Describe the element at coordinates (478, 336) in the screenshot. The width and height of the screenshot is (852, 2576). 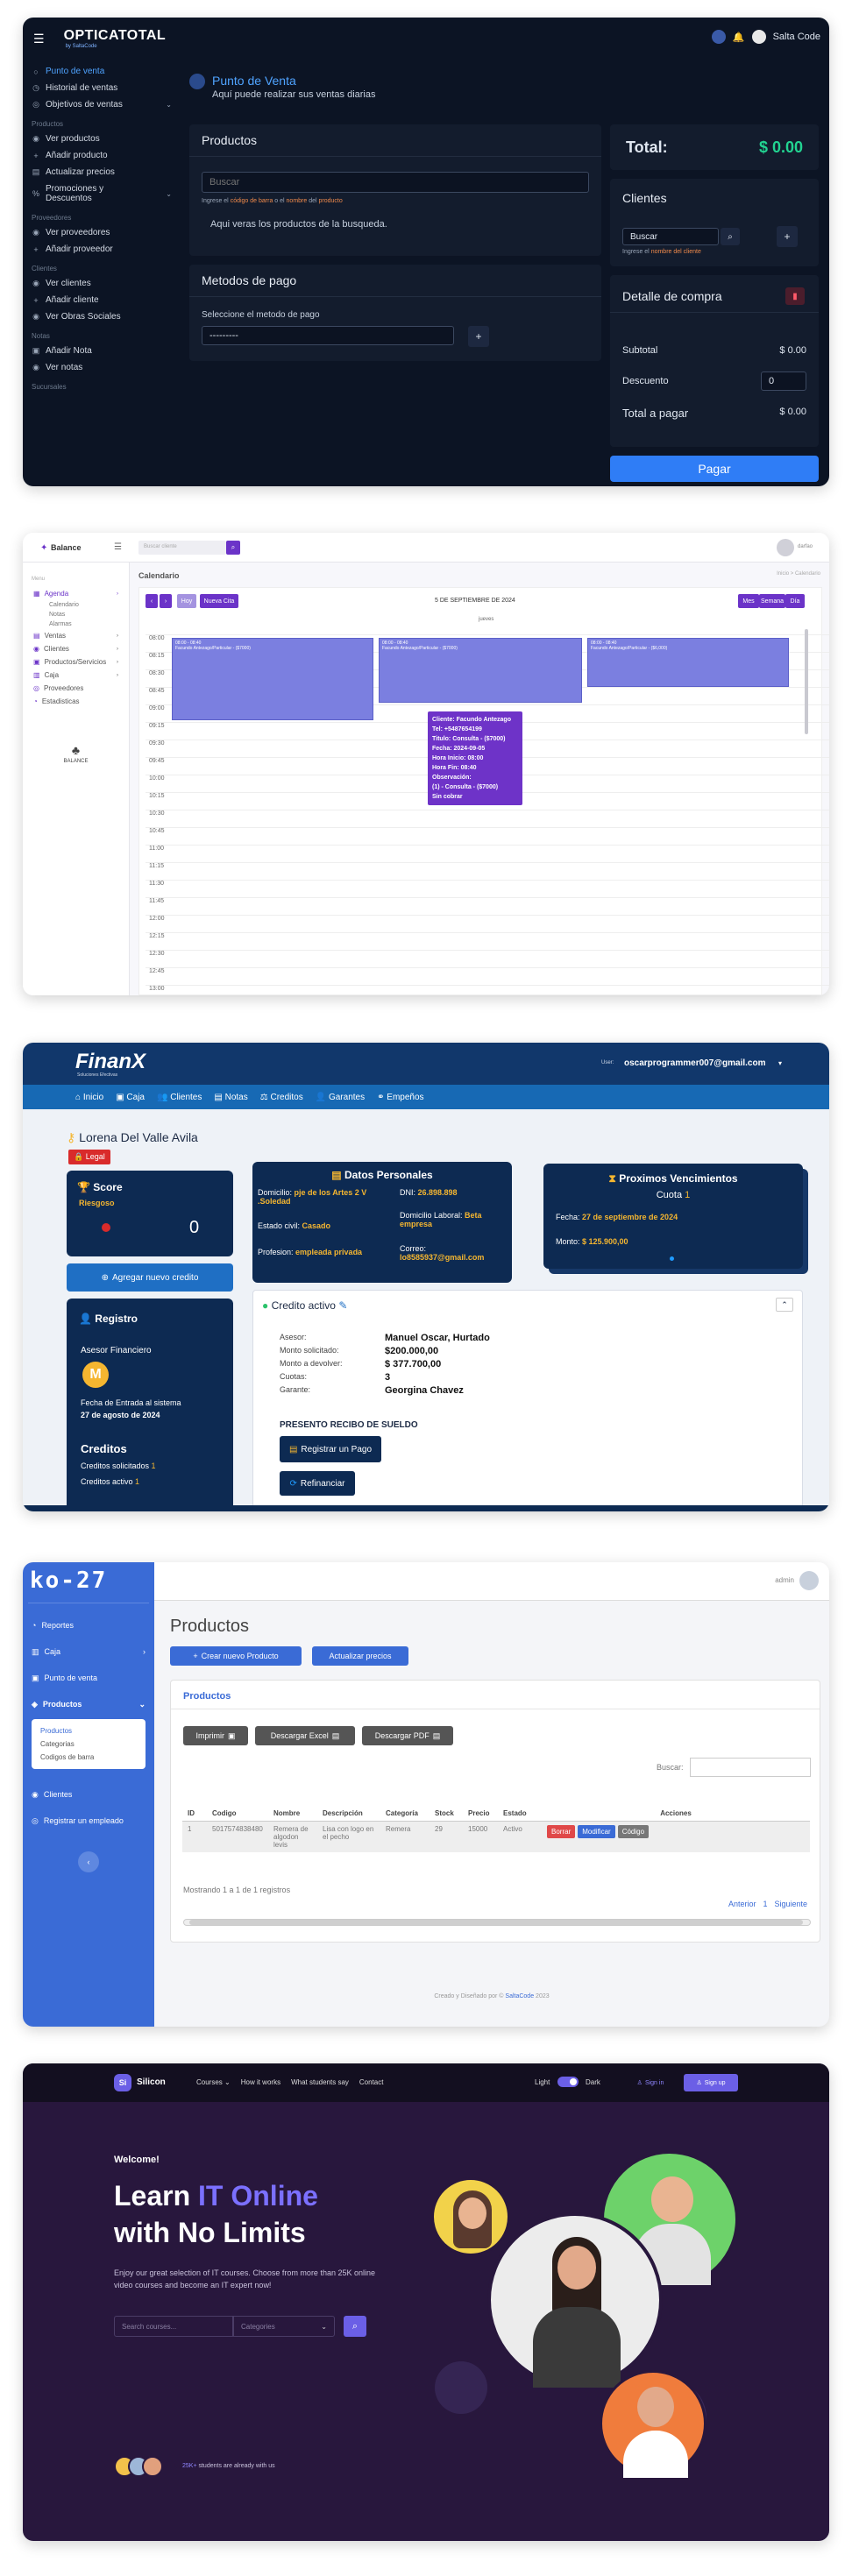
I see `add-metodo-button: +` at that location.